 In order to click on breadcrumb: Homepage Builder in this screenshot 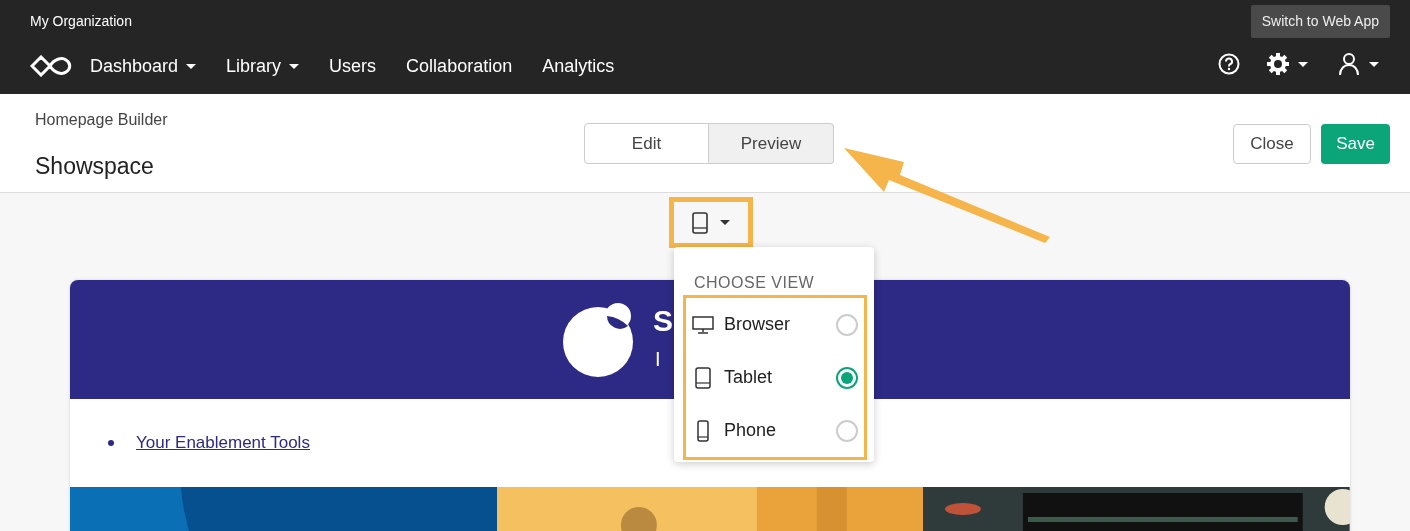, I will do `click(101, 120)`.